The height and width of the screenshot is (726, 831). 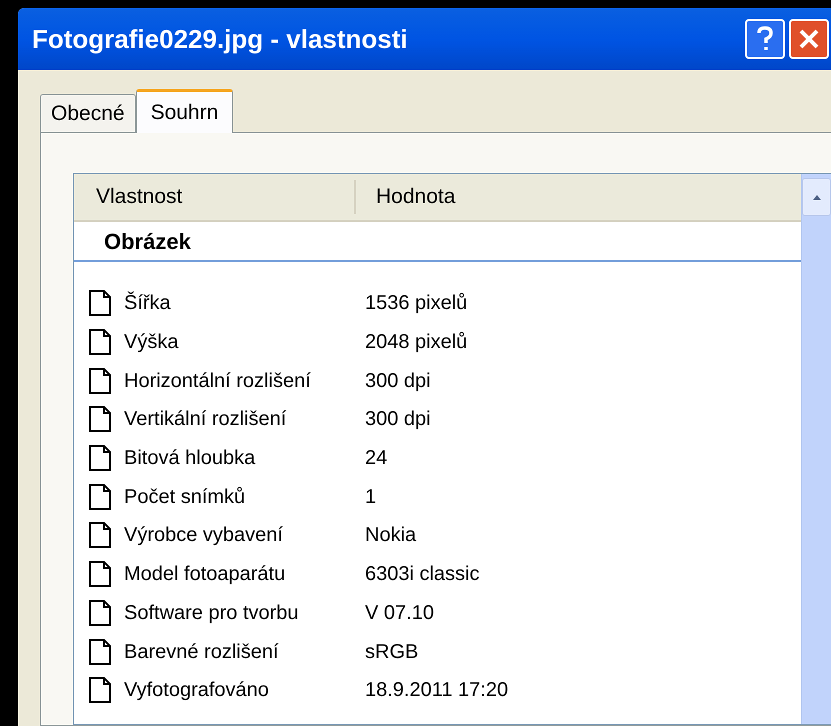 I want to click on arrow-up-icon, so click(x=817, y=197).